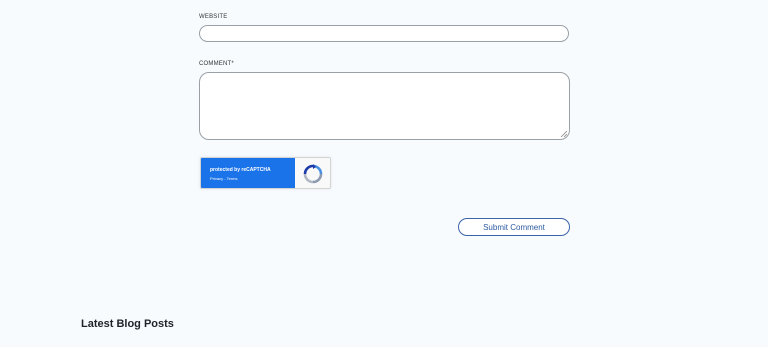 The width and height of the screenshot is (768, 347). I want to click on recaptcha-widget: protected by reCAPTCHA Privacy - Terms, so click(265, 173).